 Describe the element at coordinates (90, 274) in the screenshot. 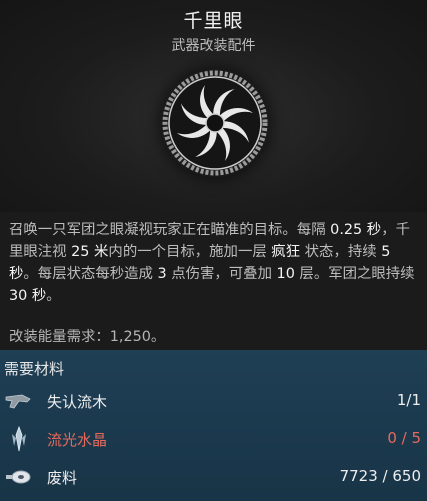

I see `description-text: 。每层状态每秒造成` at that location.